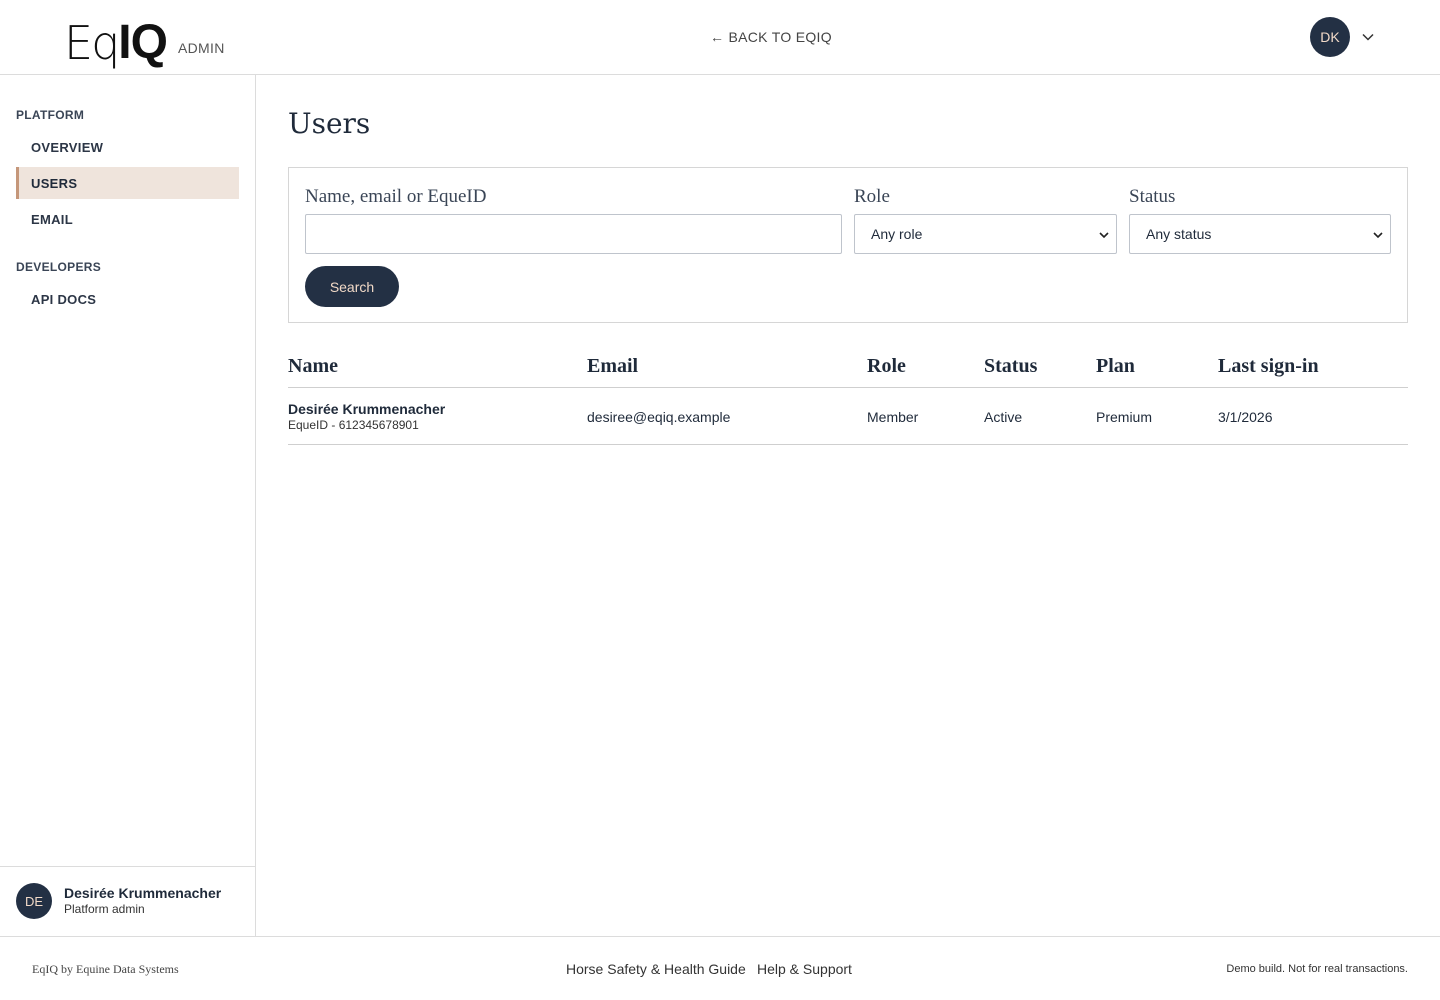  I want to click on sidebar-item-users: USERS, so click(127, 183).